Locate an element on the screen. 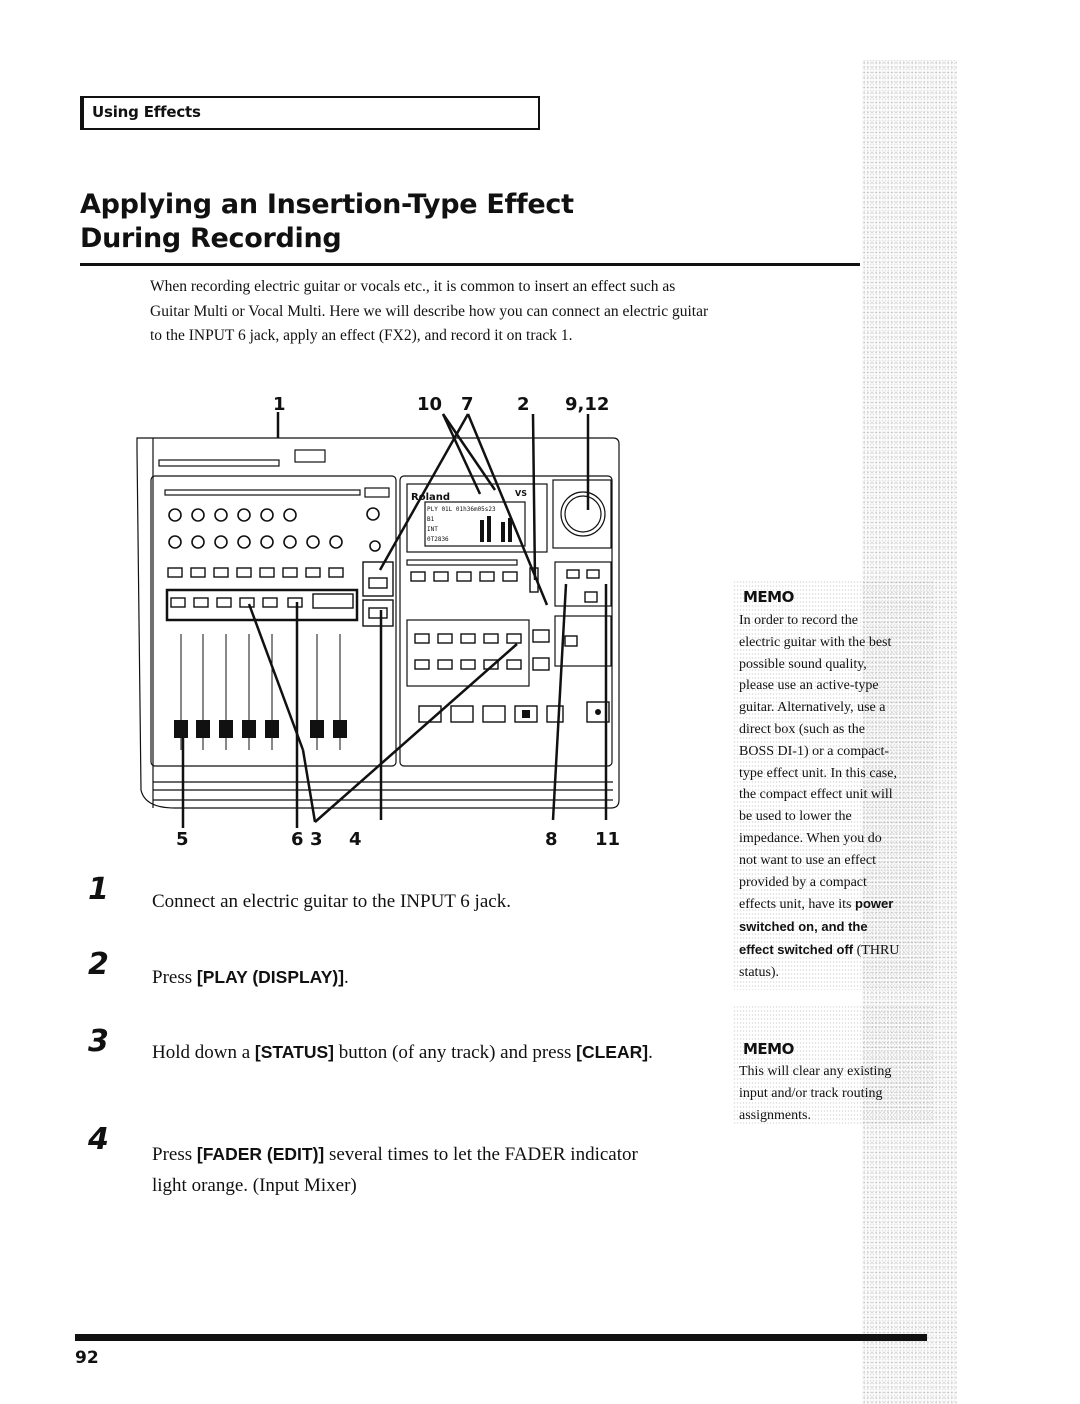 This screenshot has height=1404, width=1080. callout-11: 11 is located at coordinates (607, 839).